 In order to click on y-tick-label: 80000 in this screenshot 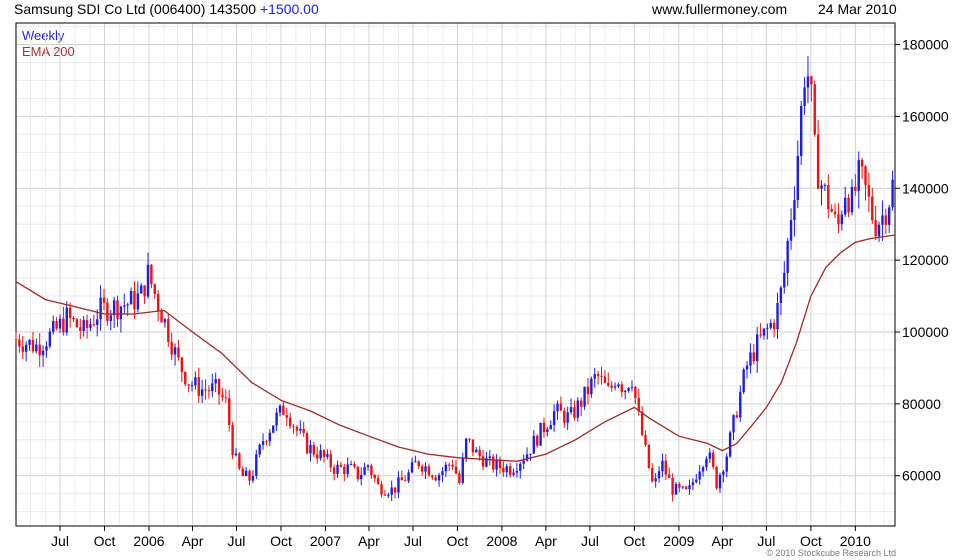, I will do `click(921, 404)`.